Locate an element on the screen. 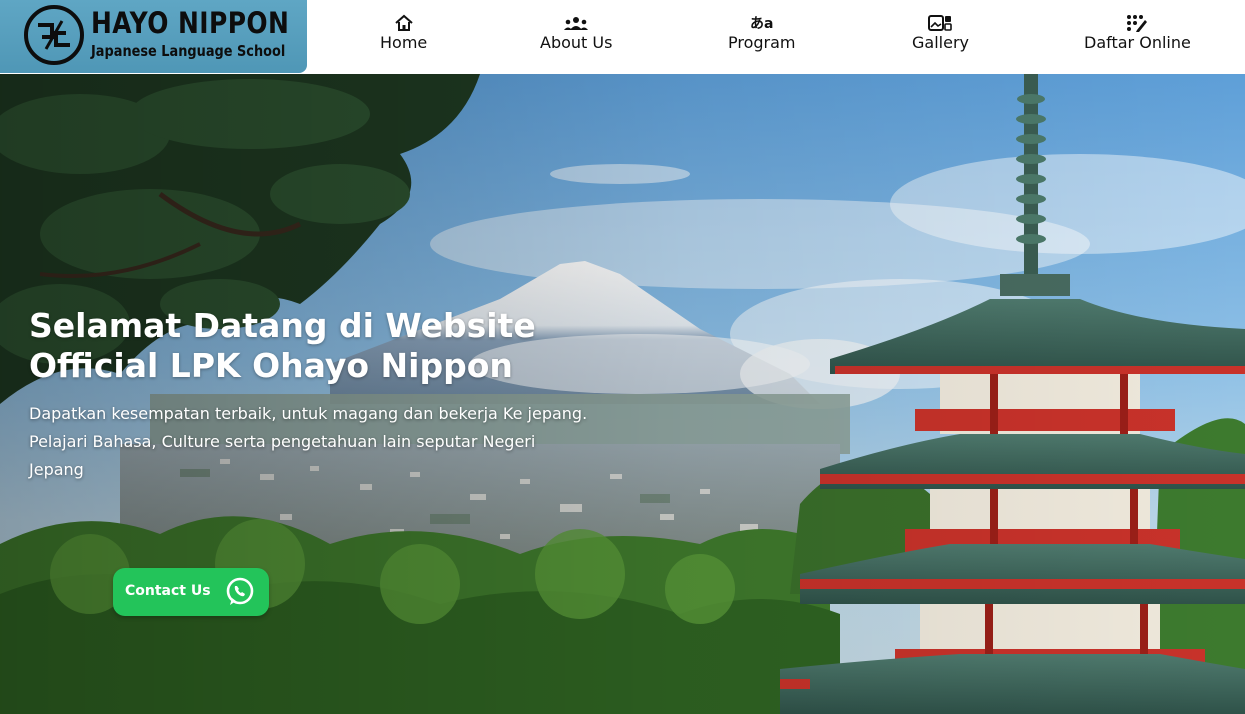 The height and width of the screenshot is (714, 1245). nav-gallery-label: Gallery is located at coordinates (940, 42).